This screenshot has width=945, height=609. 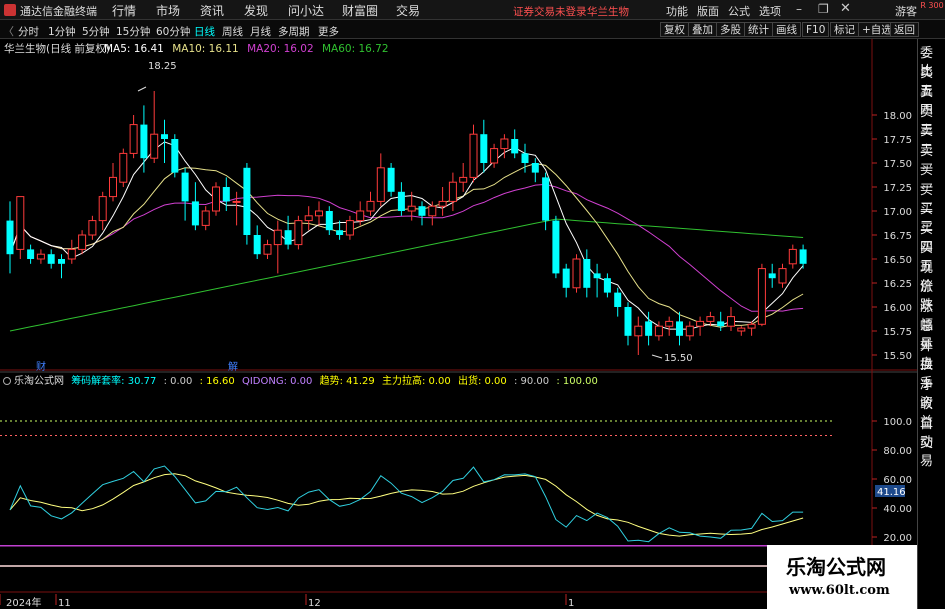 I want to click on event-finance: 财, so click(x=41, y=366).